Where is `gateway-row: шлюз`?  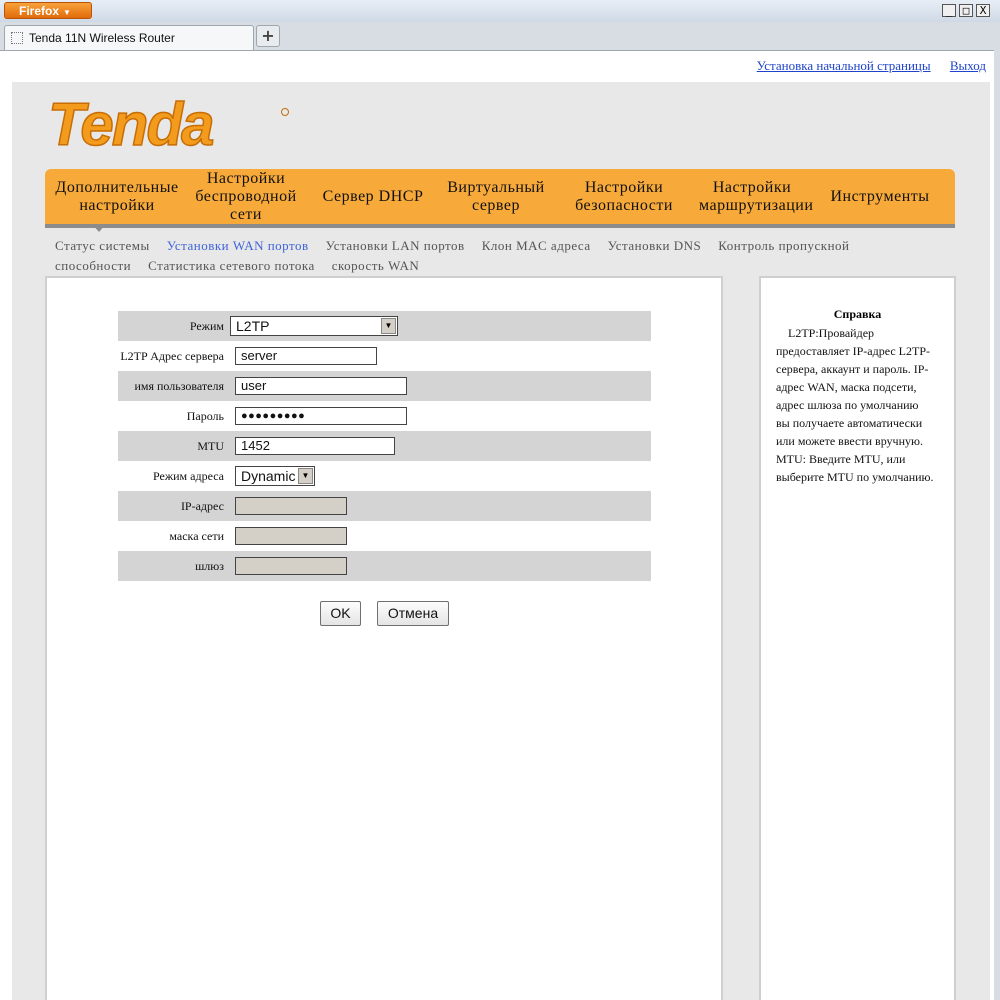 gateway-row: шлюз is located at coordinates (384, 566).